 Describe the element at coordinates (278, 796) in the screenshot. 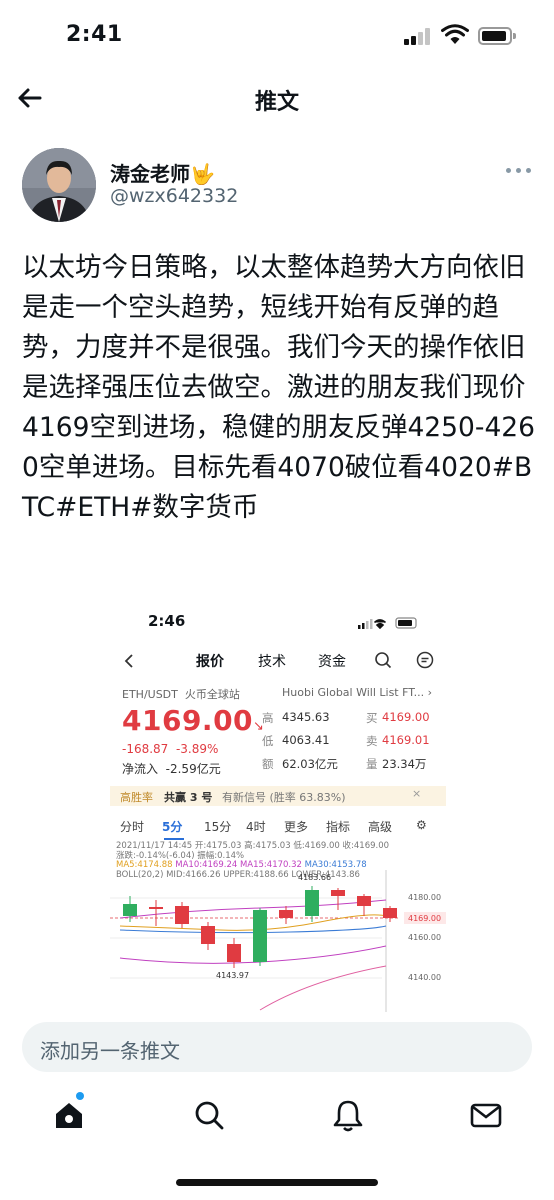

I see `embedded-signal-banner: 高胜率 共赢 3 号 有新信号 (胜率 63.83%) ×` at that location.